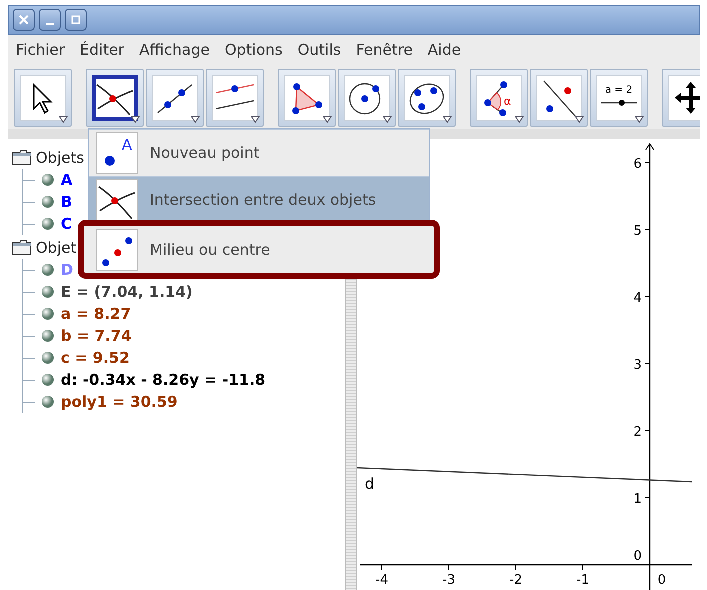 Image resolution: width=707 pixels, height=590 pixels. I want to click on tick-label: 1, so click(638, 499).